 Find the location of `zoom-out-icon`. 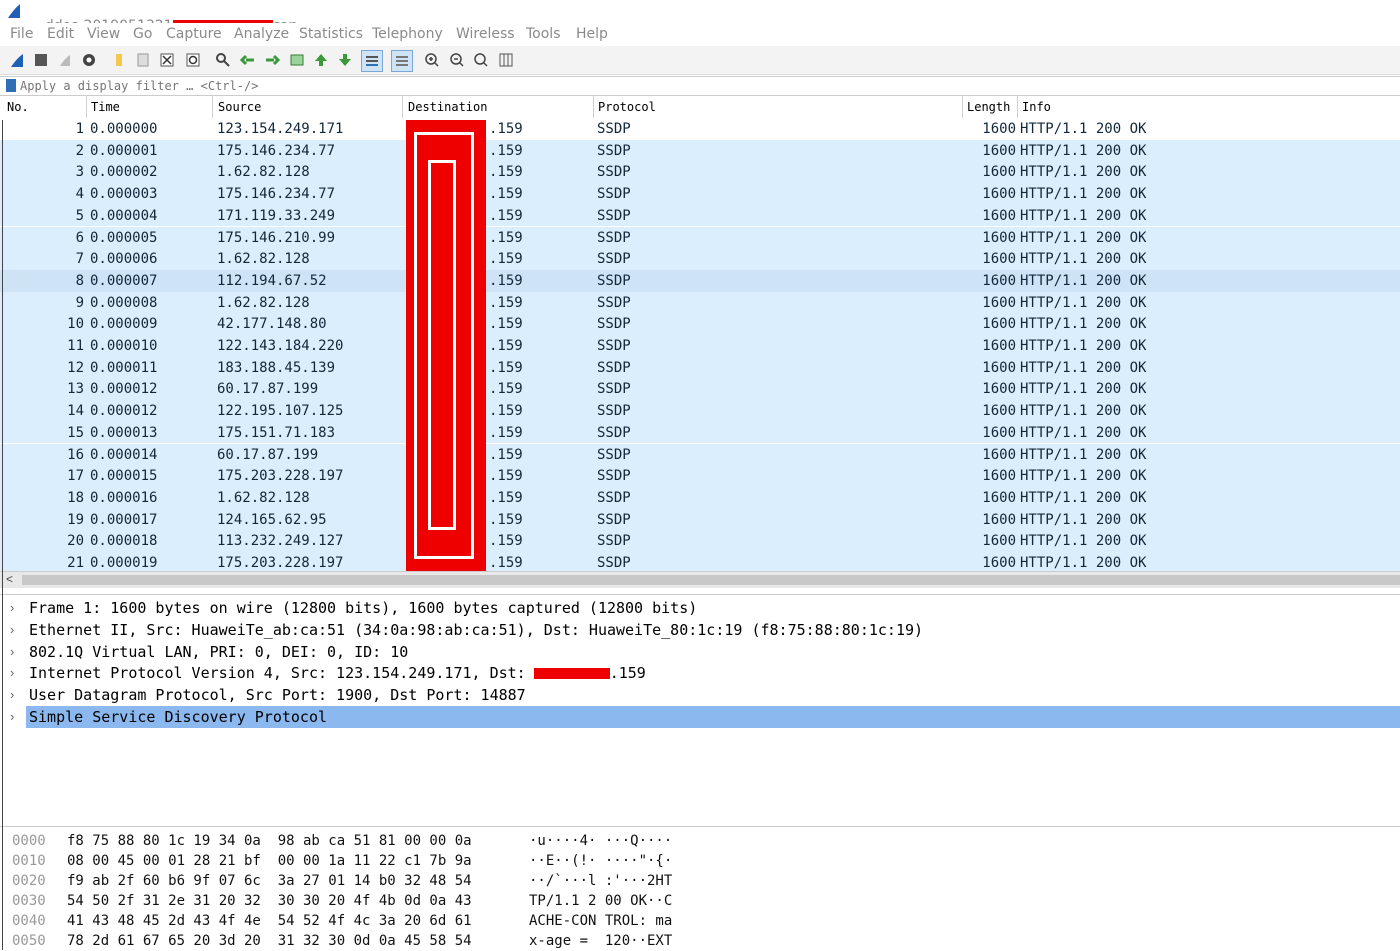

zoom-out-icon is located at coordinates (457, 60).